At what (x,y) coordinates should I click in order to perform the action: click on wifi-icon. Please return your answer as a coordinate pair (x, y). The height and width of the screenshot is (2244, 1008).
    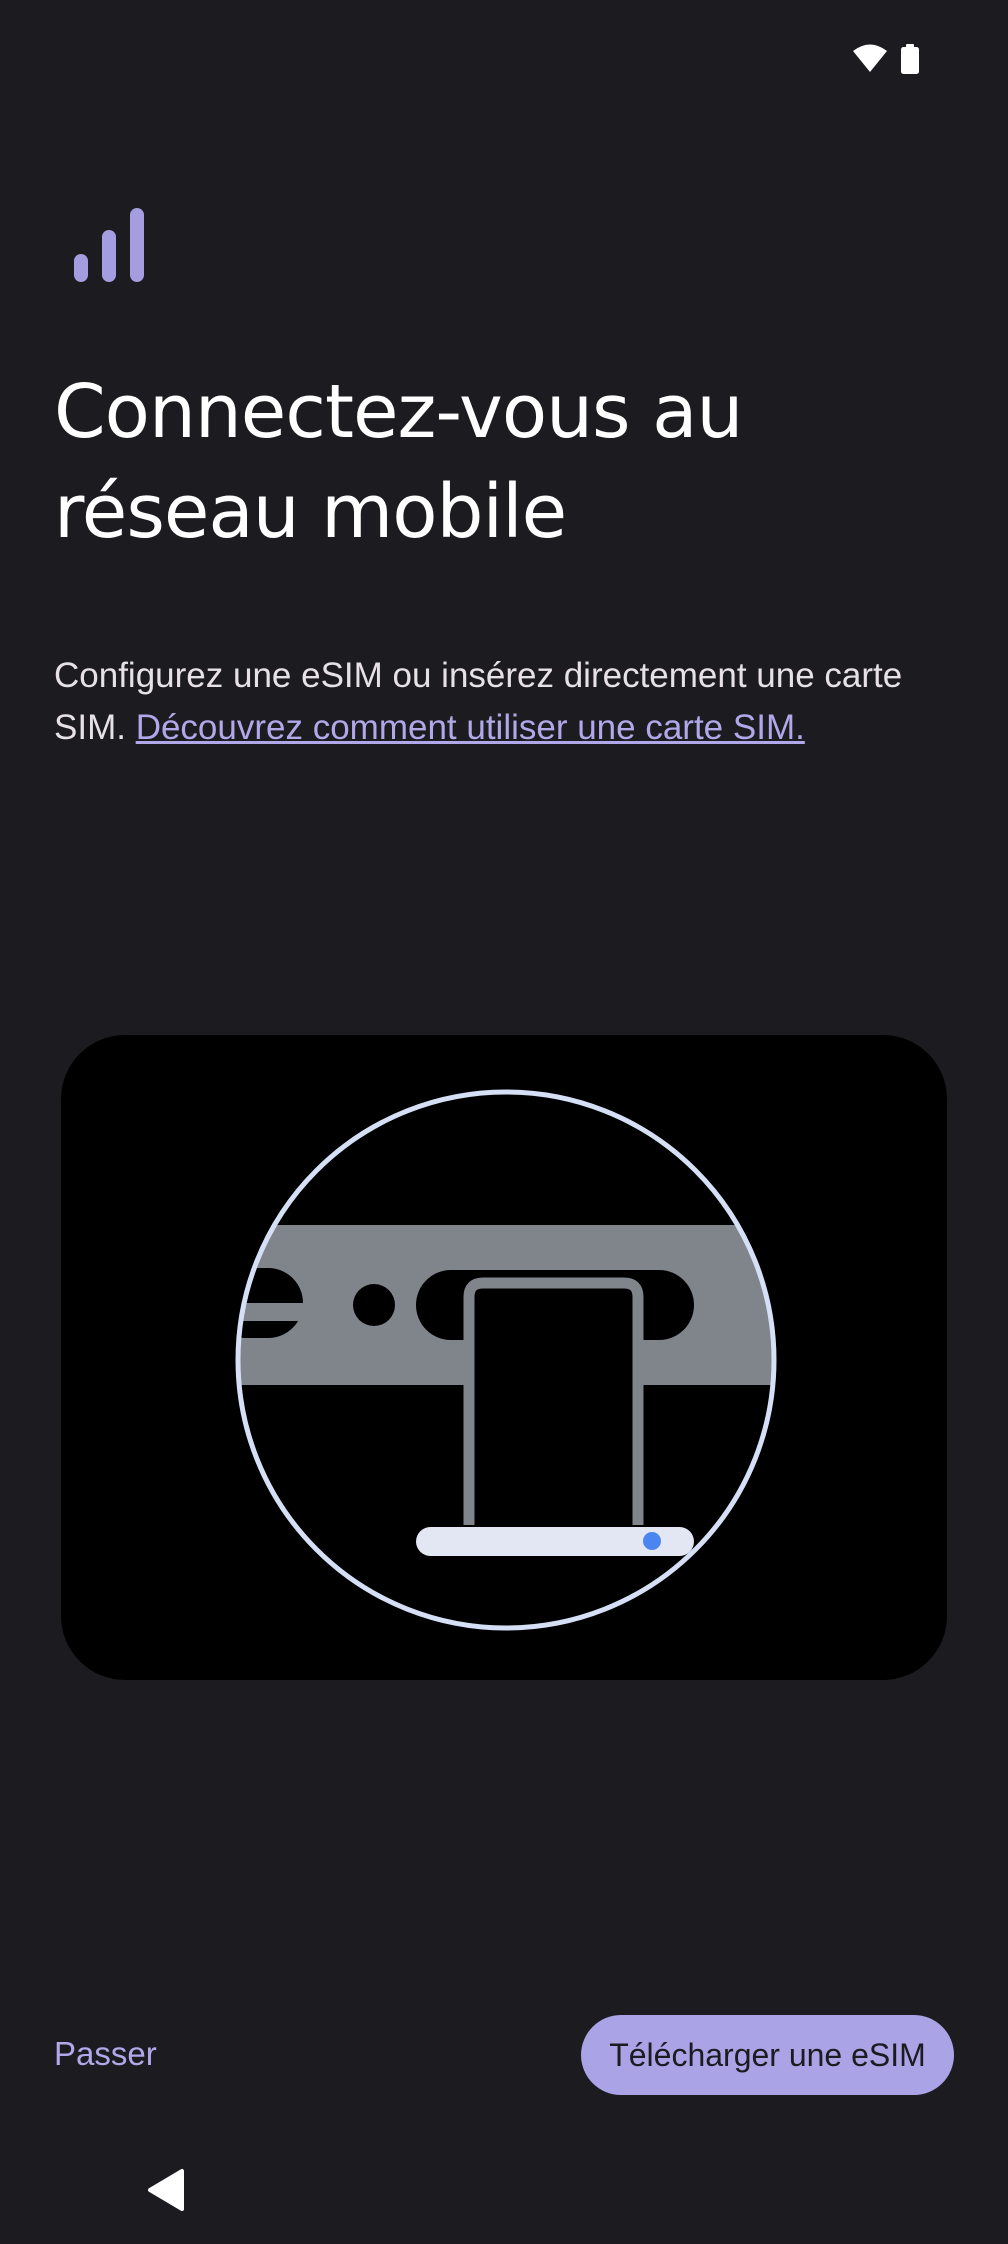
    Looking at the image, I should click on (870, 58).